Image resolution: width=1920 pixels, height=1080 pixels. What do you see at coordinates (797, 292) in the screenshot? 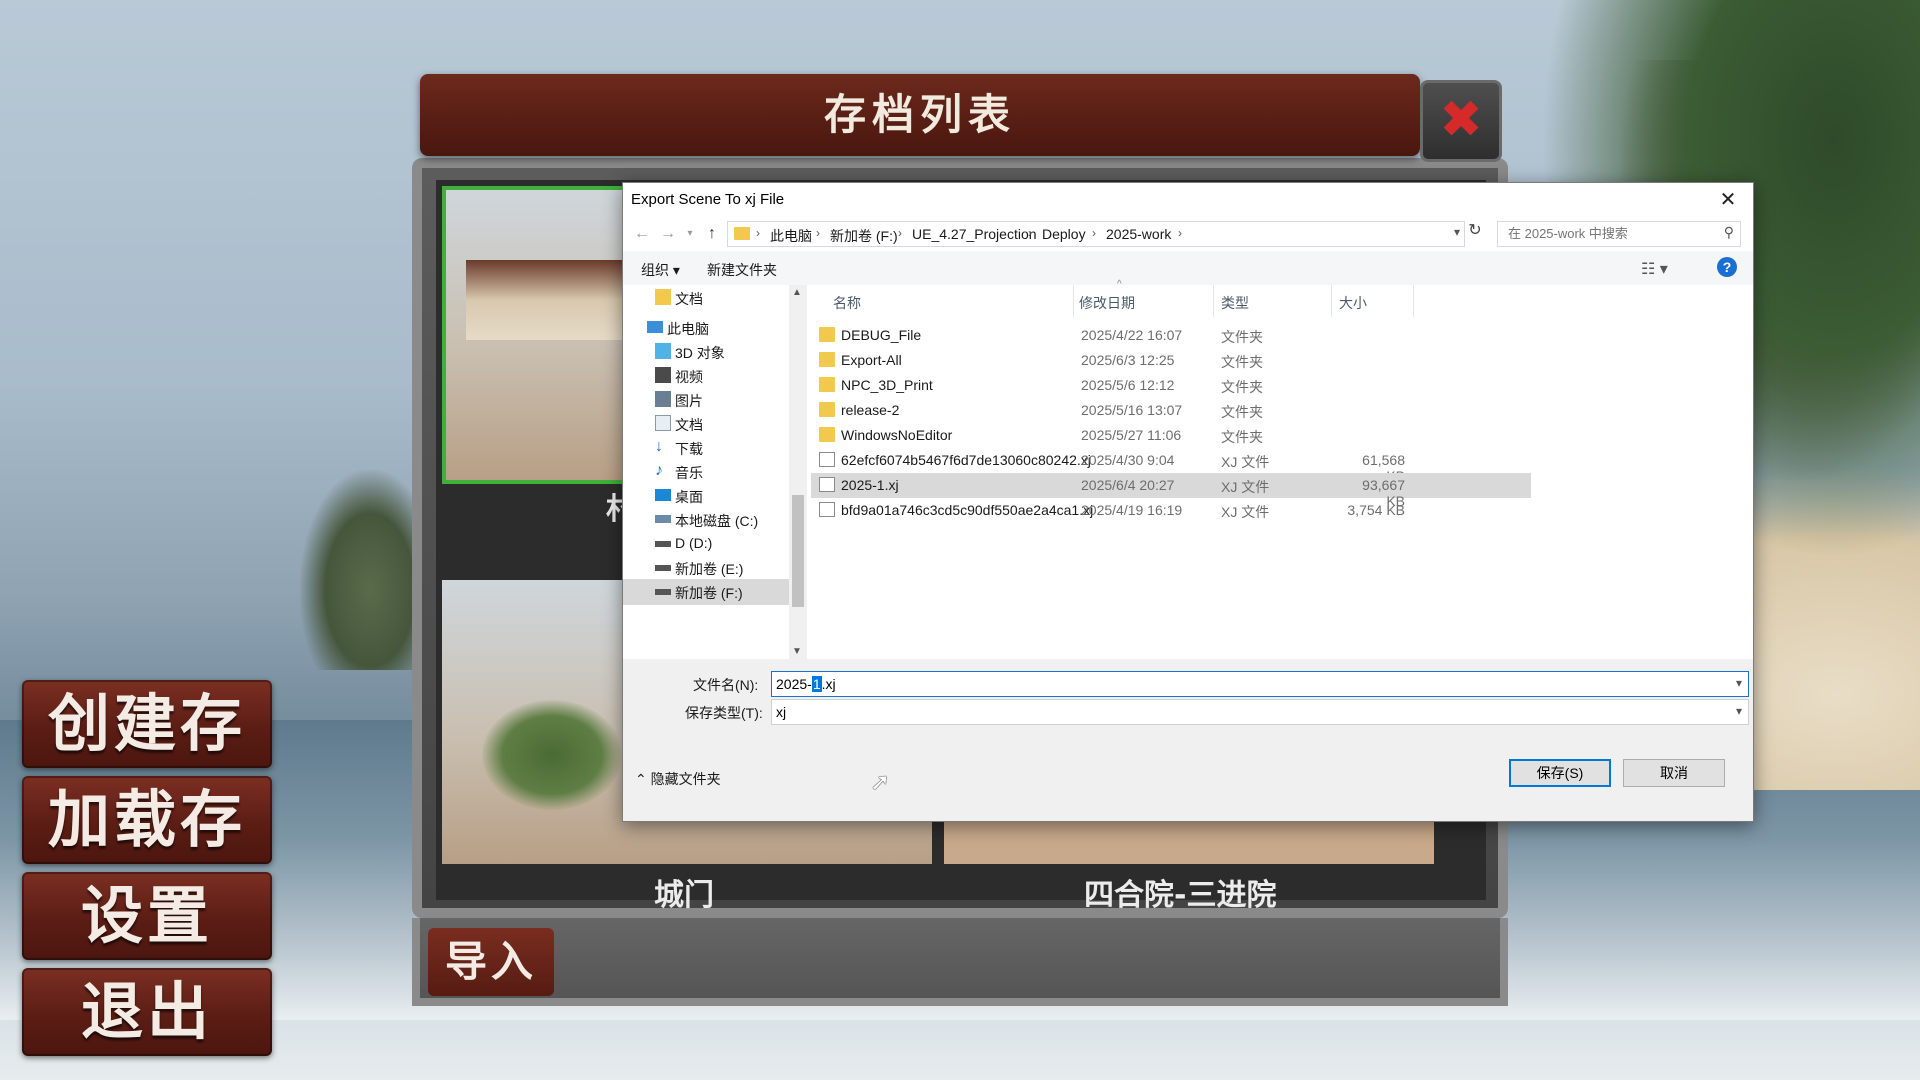
I see `scroll-up-icon: ▲` at bounding box center [797, 292].